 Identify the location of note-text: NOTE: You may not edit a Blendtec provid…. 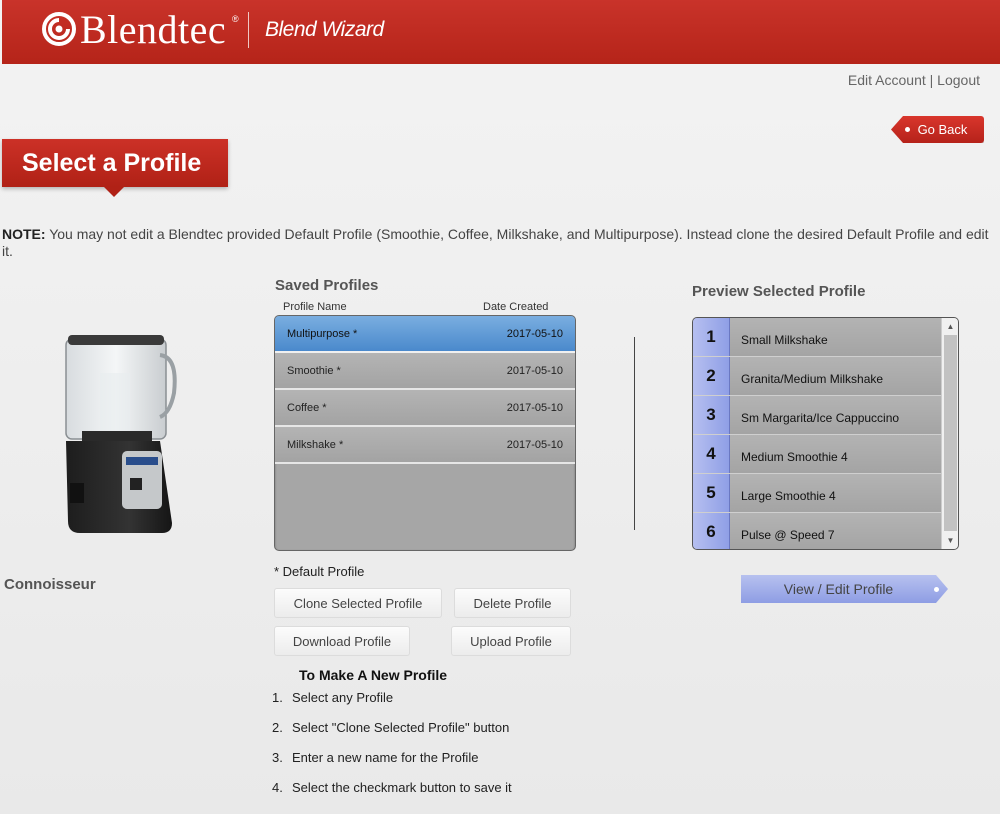
(501, 243).